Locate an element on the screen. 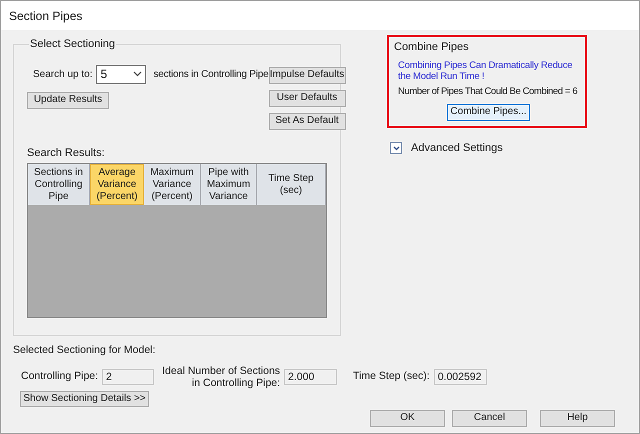 The image size is (640, 434). show-details-button: Show Sectioning Details >> is located at coordinates (84, 398).